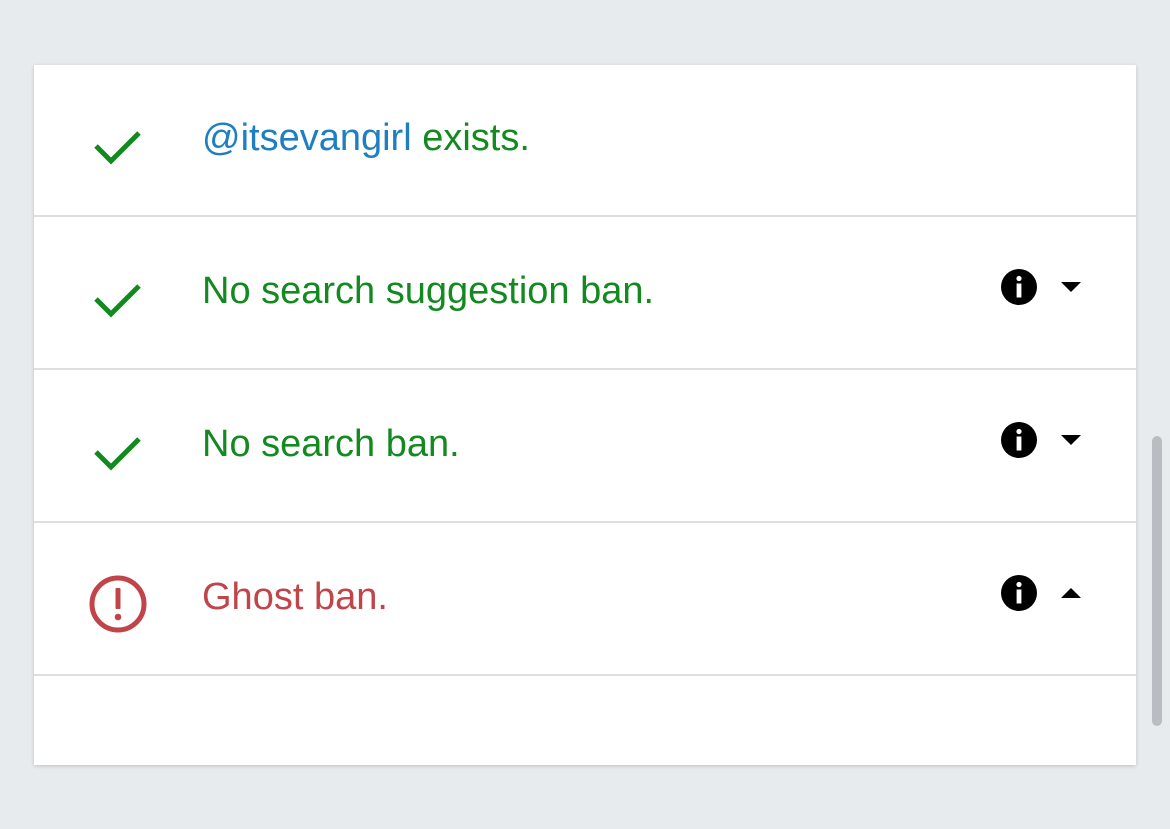 The width and height of the screenshot is (1170, 829). Describe the element at coordinates (331, 444) in the screenshot. I see `search-ban-text: No search ban.` at that location.